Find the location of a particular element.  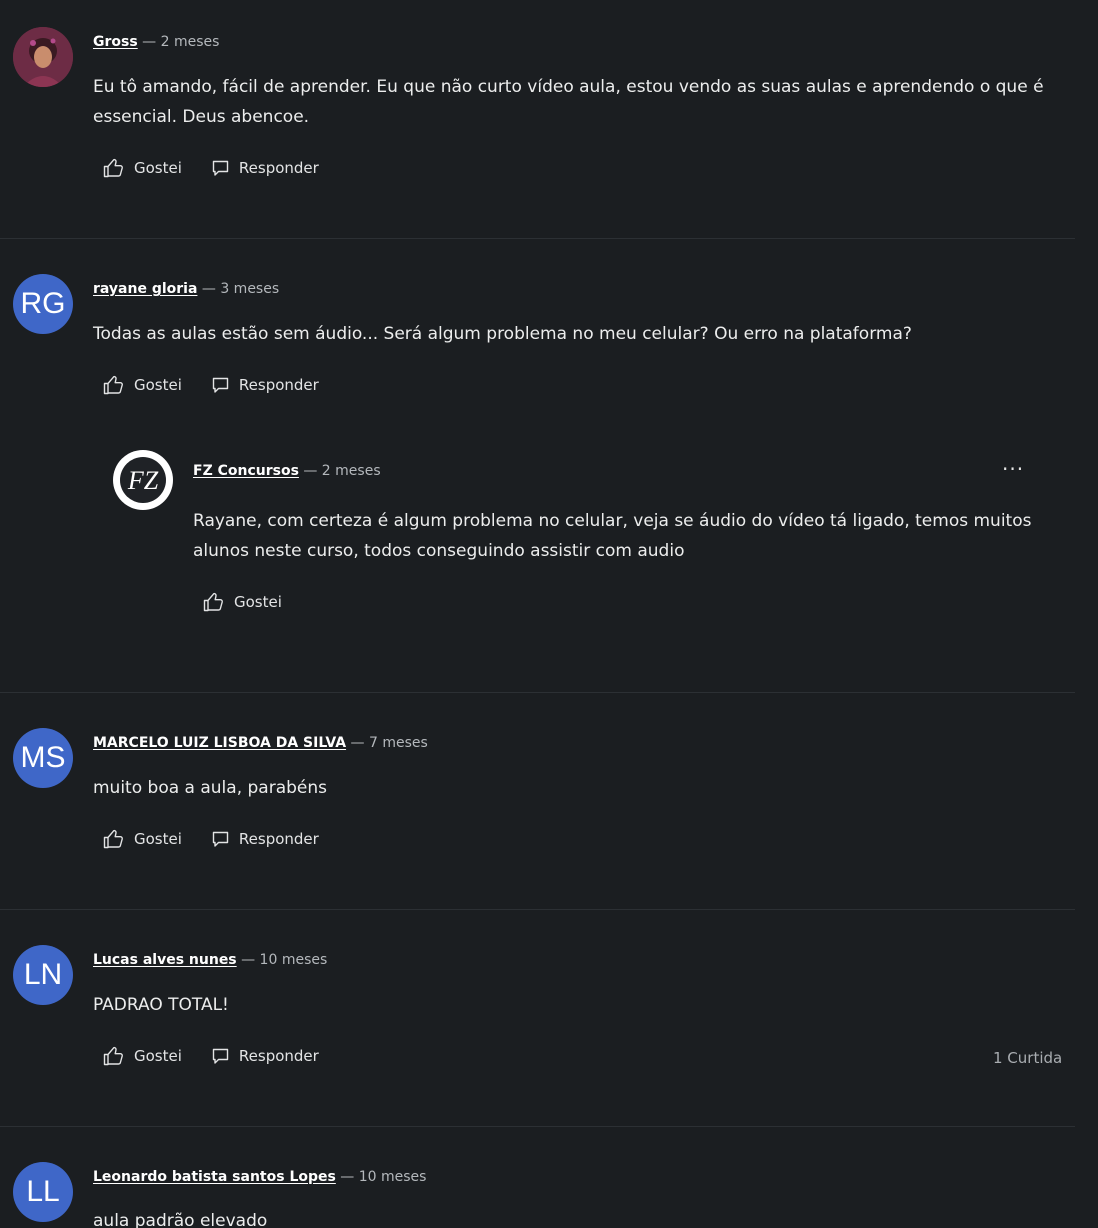

comment-time: — 7 meses is located at coordinates (389, 743).